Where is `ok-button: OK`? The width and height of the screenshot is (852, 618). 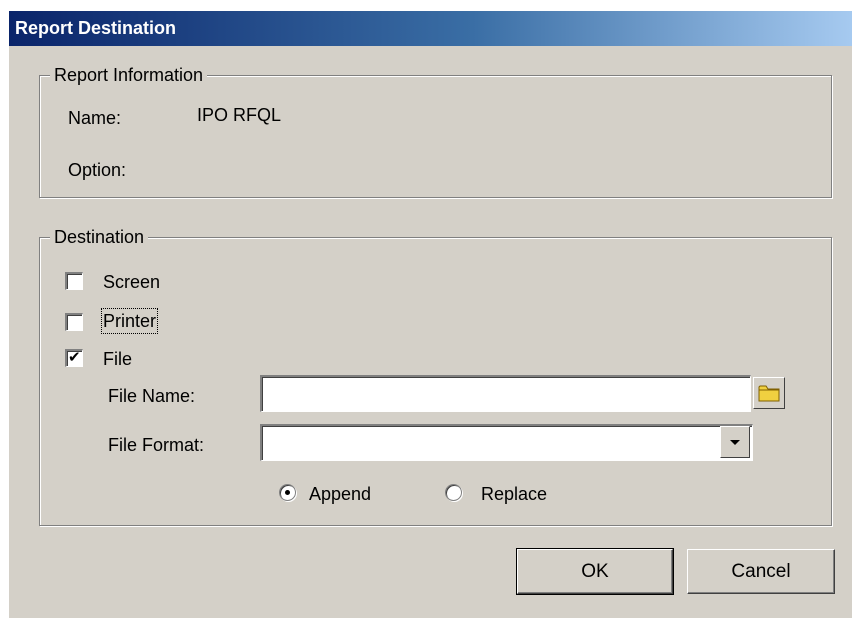 ok-button: OK is located at coordinates (595, 571).